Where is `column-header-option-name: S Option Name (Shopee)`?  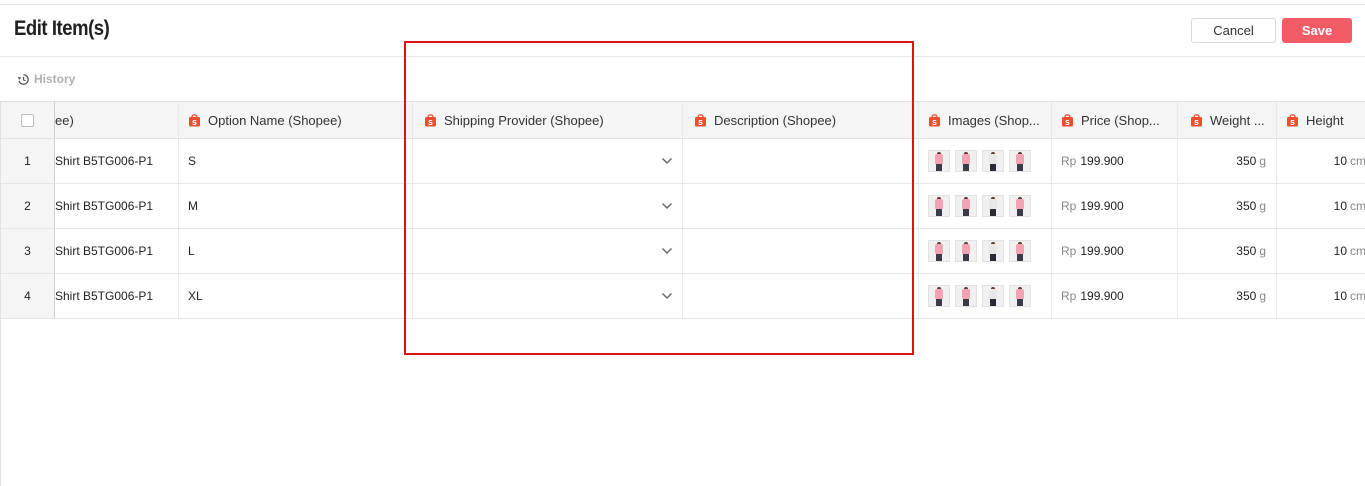 column-header-option-name: S Option Name (Shopee) is located at coordinates (296, 120).